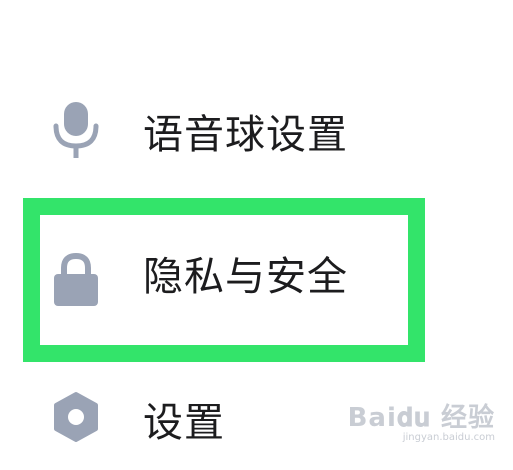 The width and height of the screenshot is (513, 470). I want to click on watermark: Bai𝐝𝐮 经验 jingyan.baidu.com, so click(421, 424).